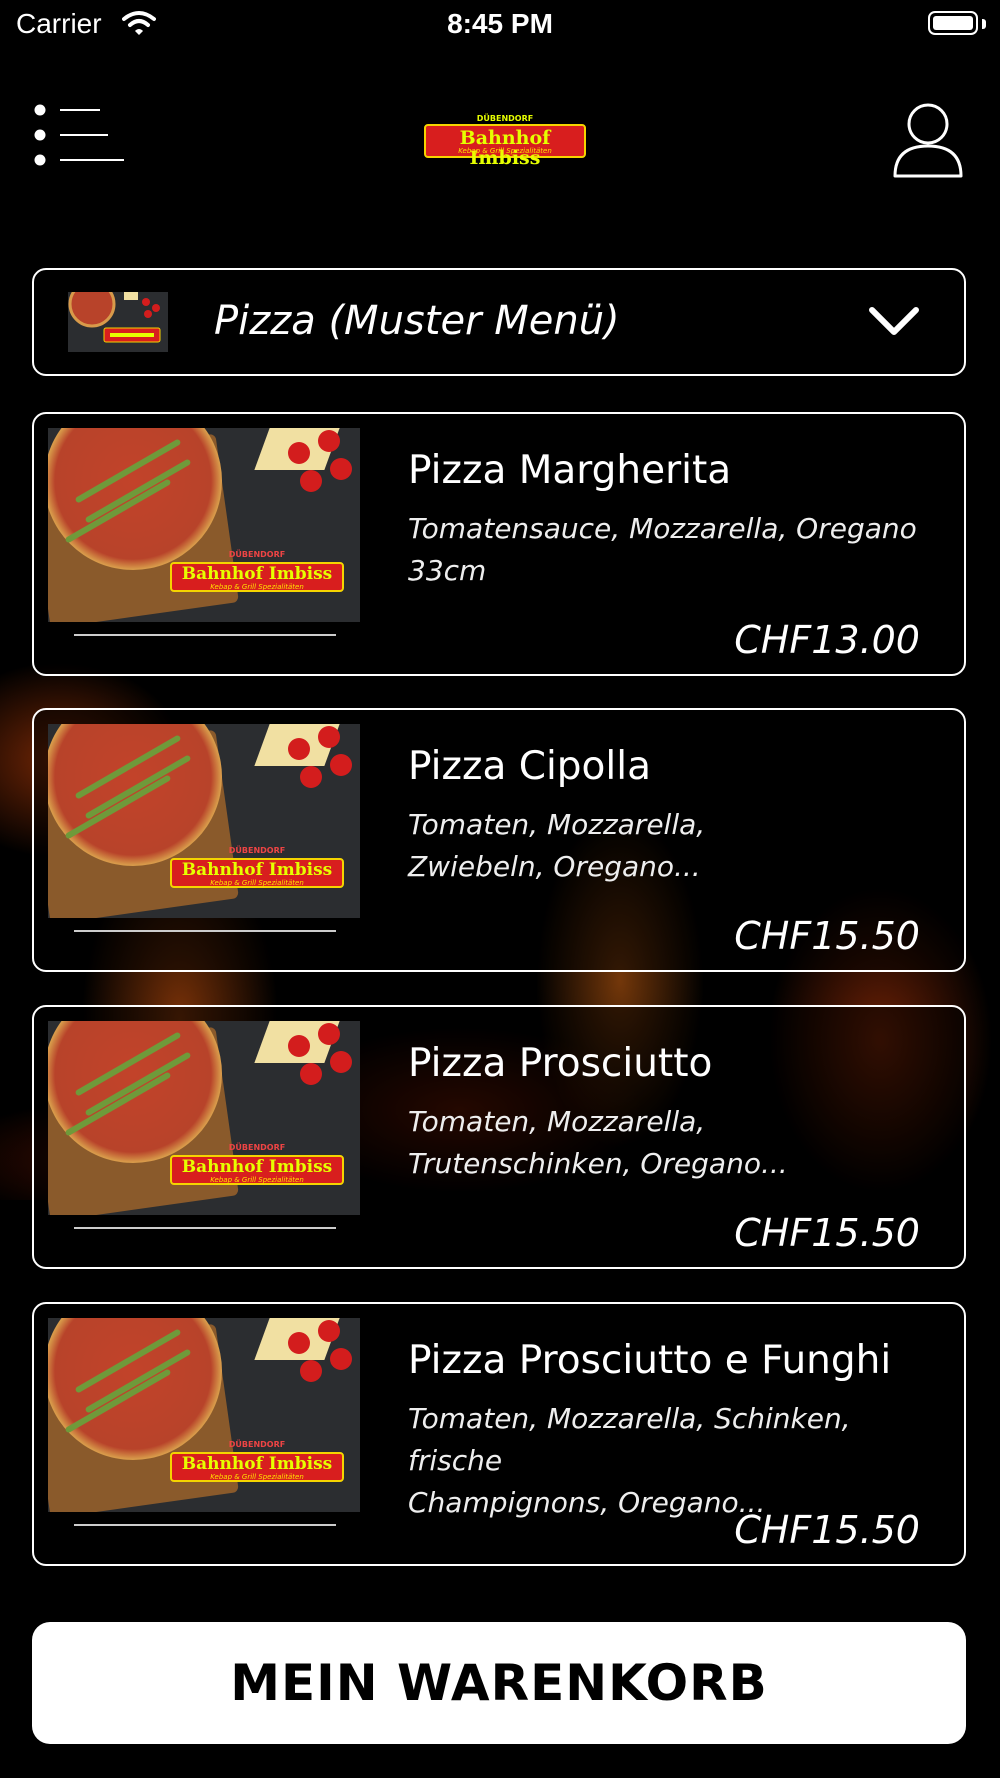 Image resolution: width=1000 pixels, height=1778 pixels. I want to click on category-dropdown: Pizza (Muster Menü), so click(499, 322).